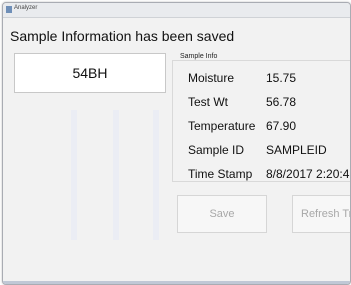 The height and width of the screenshot is (285, 351). I want to click on info-label: Moisture, so click(211, 78).